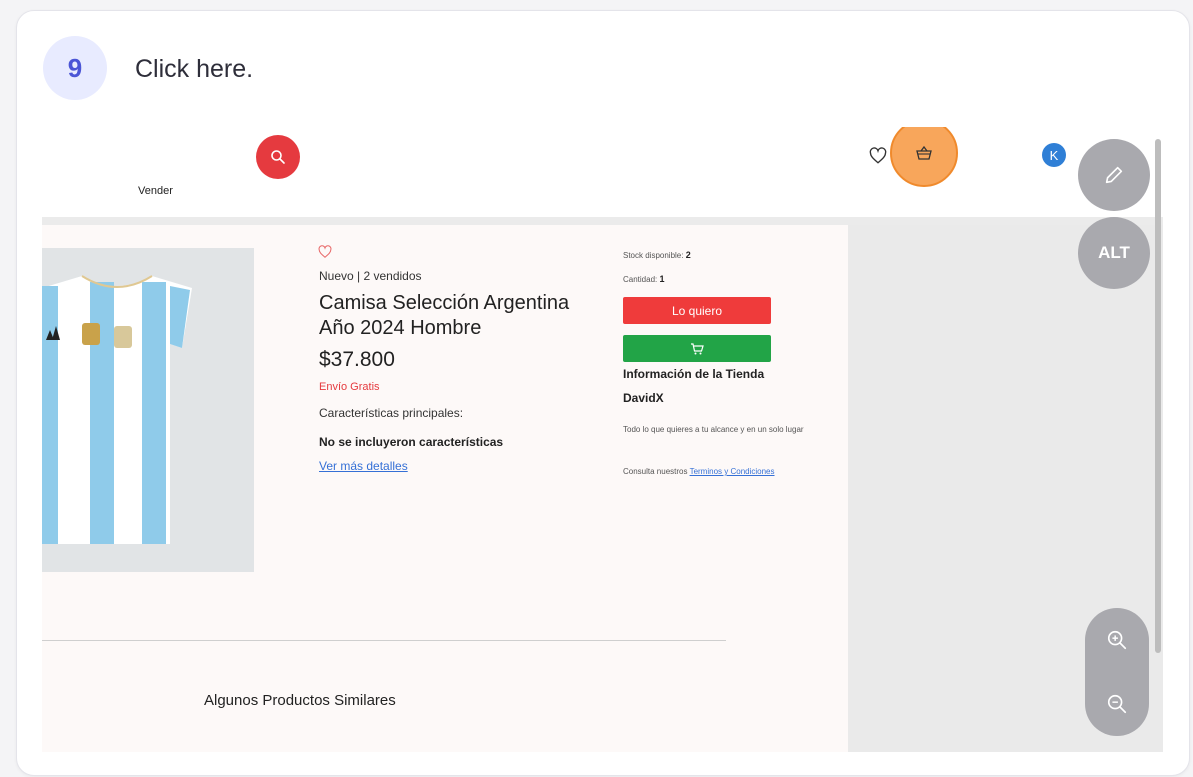 This screenshot has width=1193, height=777. Describe the element at coordinates (357, 359) in the screenshot. I see `product-price: $37.800` at that location.